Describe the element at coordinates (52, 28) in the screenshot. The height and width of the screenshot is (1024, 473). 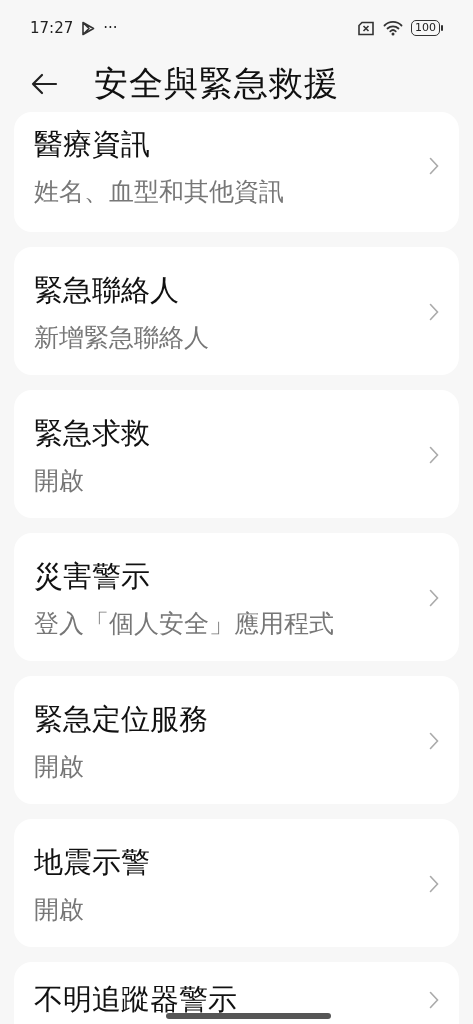
I see `status-time: 17:27` at that location.